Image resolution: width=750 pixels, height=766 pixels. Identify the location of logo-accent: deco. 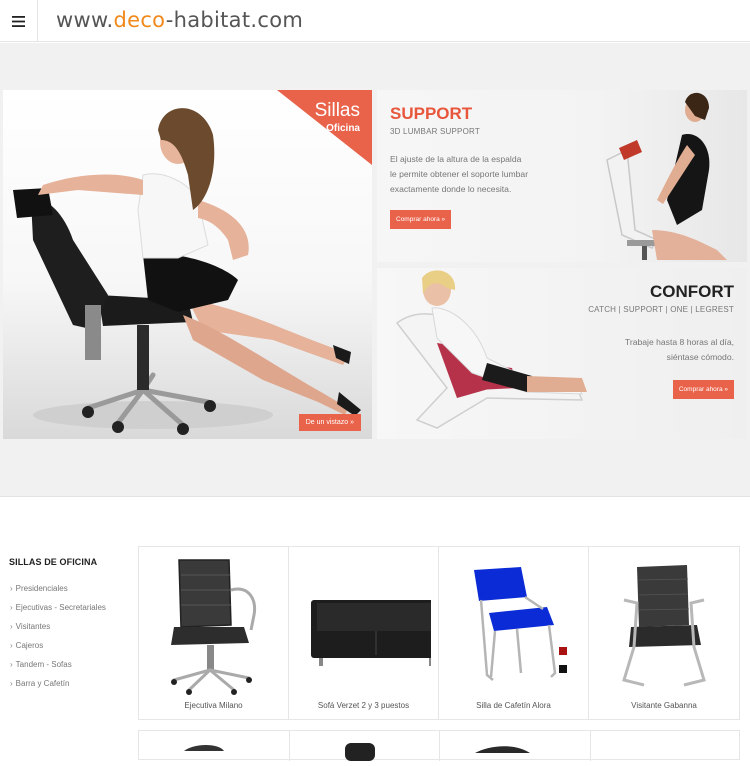
(139, 20).